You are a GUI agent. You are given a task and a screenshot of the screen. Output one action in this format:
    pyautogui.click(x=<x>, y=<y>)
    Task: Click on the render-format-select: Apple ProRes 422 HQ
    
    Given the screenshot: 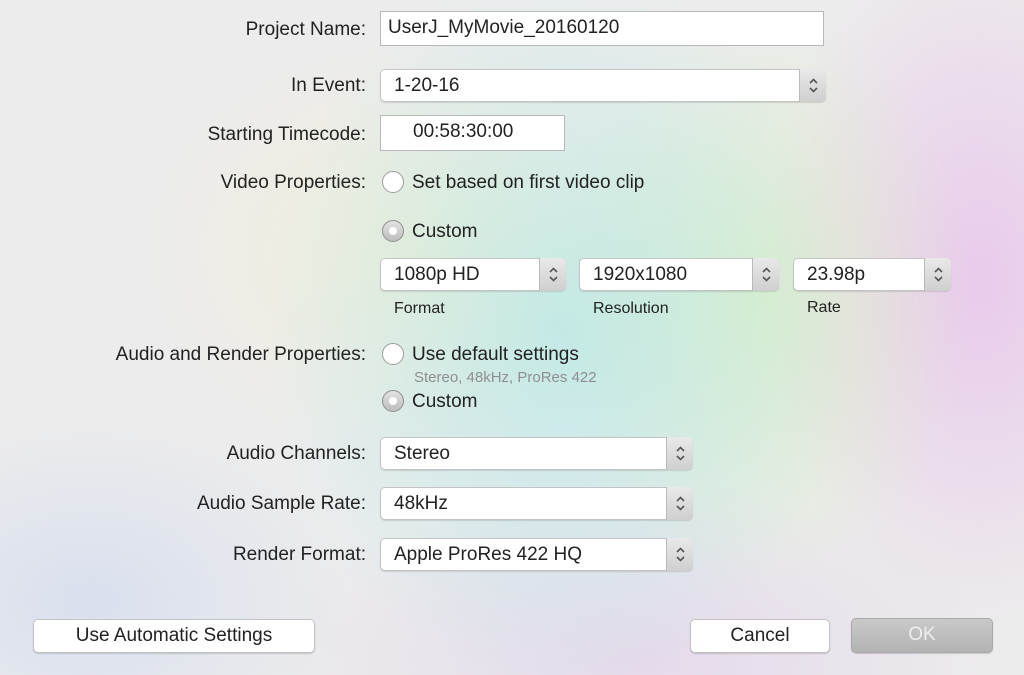 What is the action you would take?
    pyautogui.click(x=536, y=554)
    